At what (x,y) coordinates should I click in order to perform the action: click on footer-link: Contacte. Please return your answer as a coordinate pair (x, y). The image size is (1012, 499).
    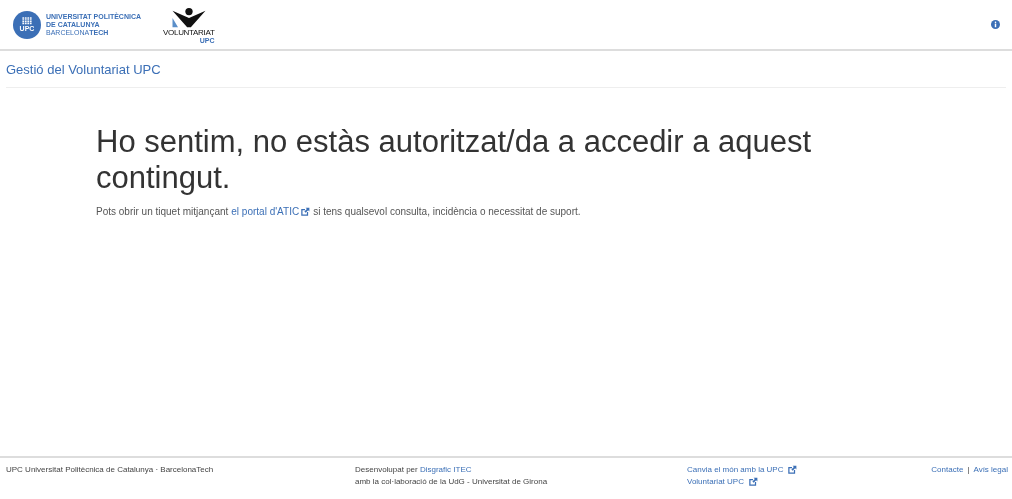
    Looking at the image, I should click on (947, 470).